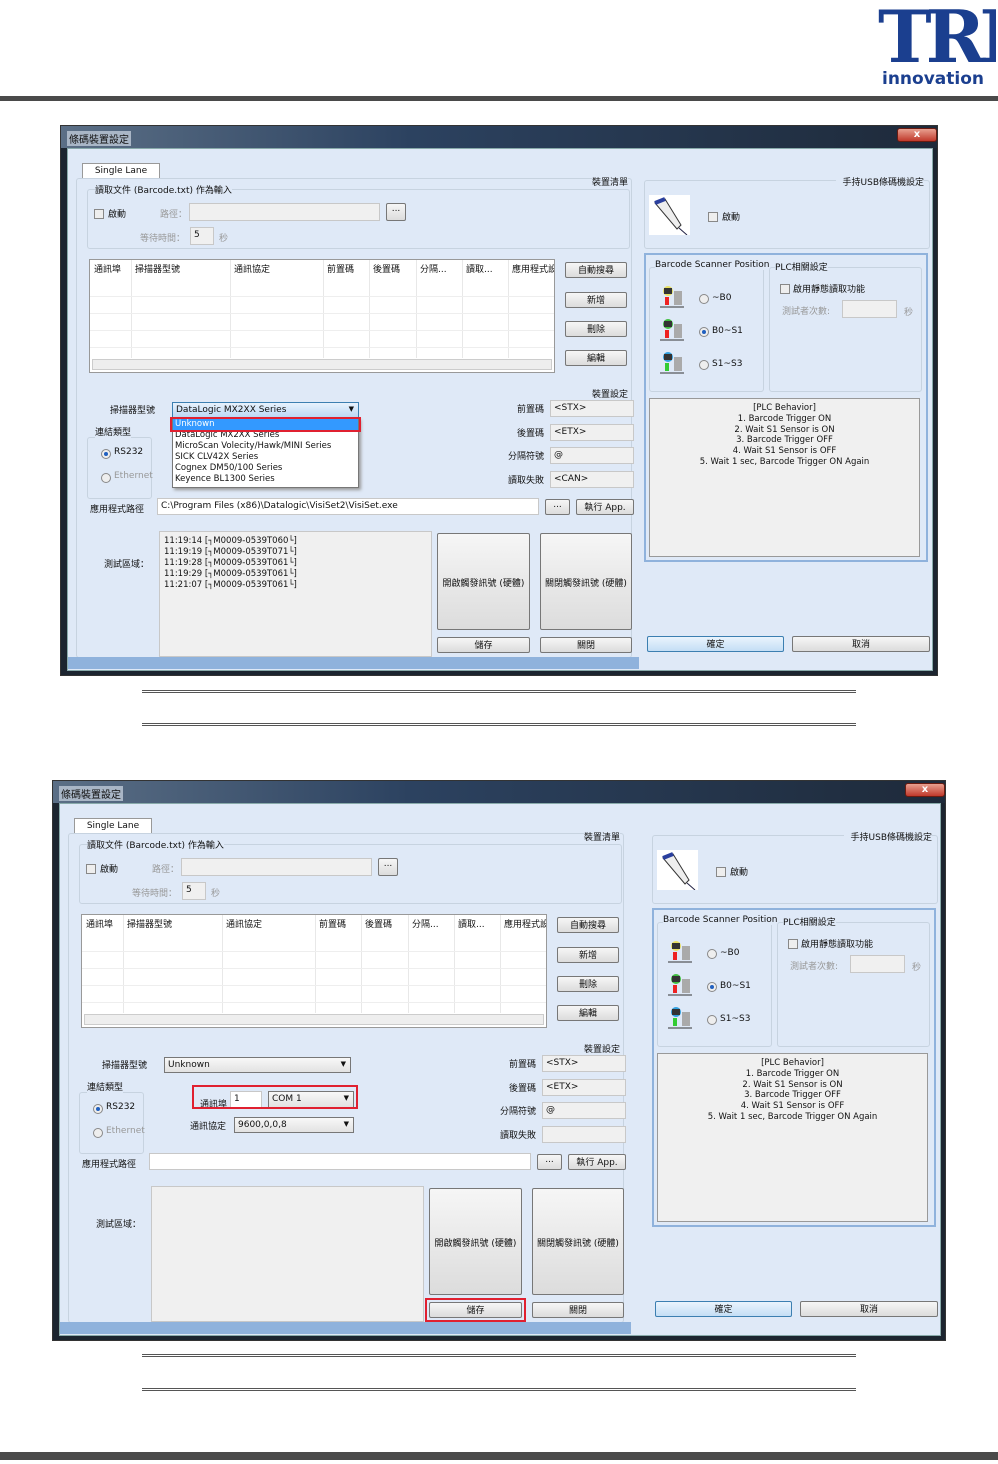 This screenshot has width=998, height=1464. Describe the element at coordinates (265, 479) in the screenshot. I see `dropdown-option: Keyence BL1300 Series` at that location.